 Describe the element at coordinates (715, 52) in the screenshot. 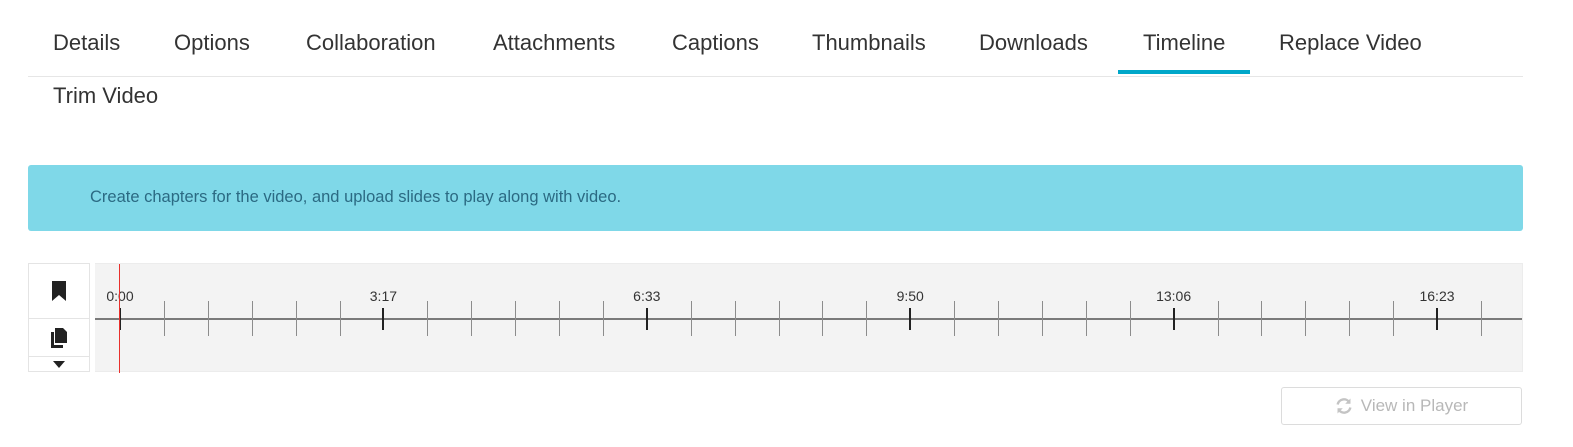

I see `tab-captions: Captions` at that location.